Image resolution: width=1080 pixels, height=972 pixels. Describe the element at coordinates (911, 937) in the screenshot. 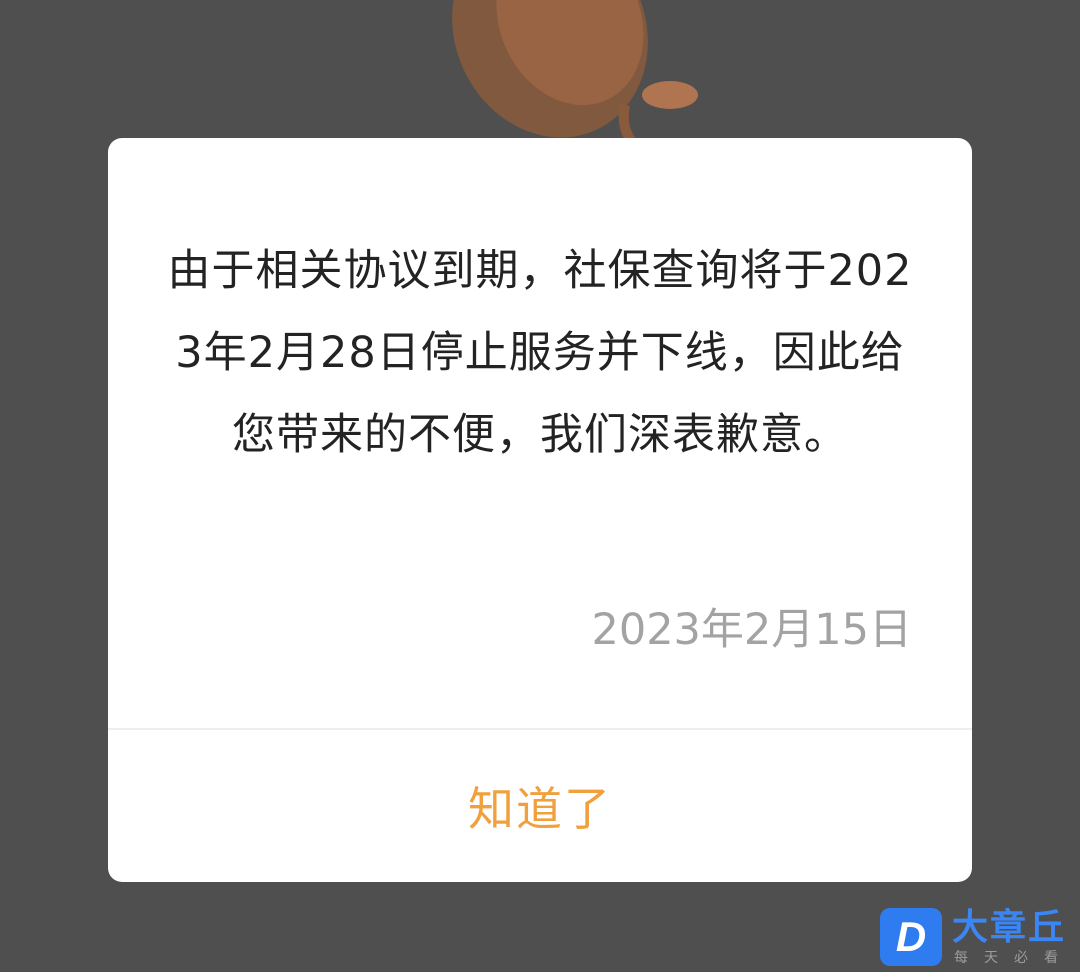

I see `watermark-badge: D` at that location.